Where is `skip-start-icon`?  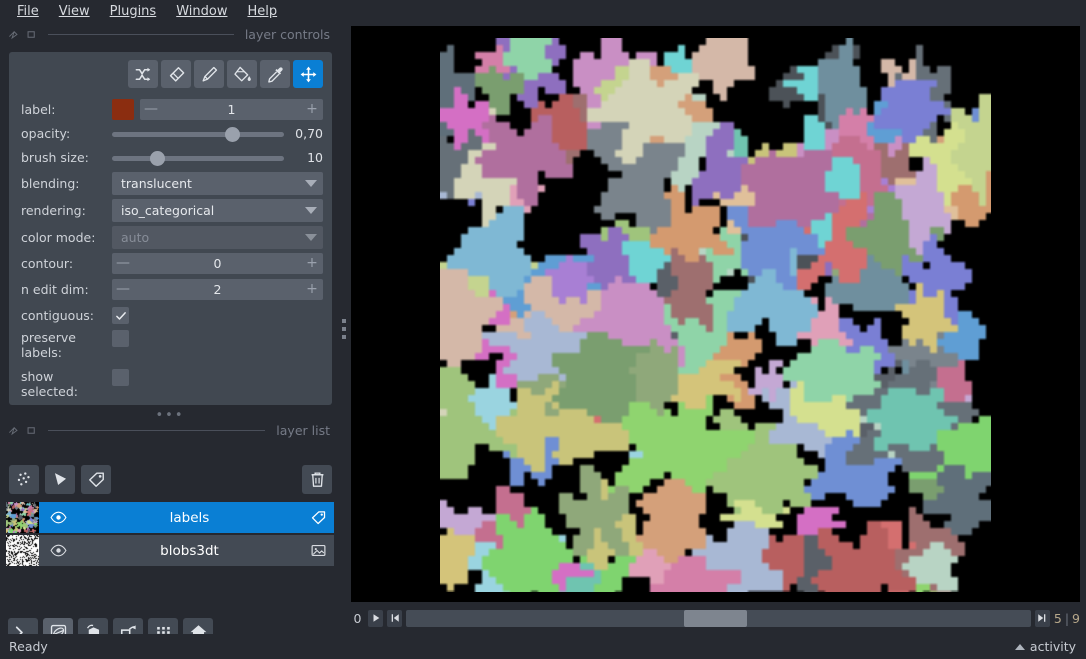
skip-start-icon is located at coordinates (395, 618).